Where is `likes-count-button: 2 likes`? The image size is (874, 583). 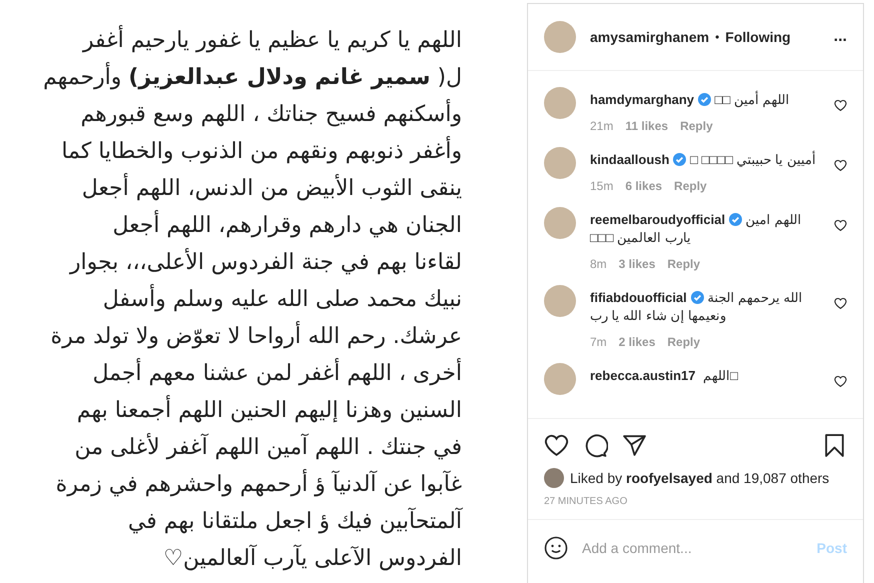 likes-count-button: 2 likes is located at coordinates (637, 342).